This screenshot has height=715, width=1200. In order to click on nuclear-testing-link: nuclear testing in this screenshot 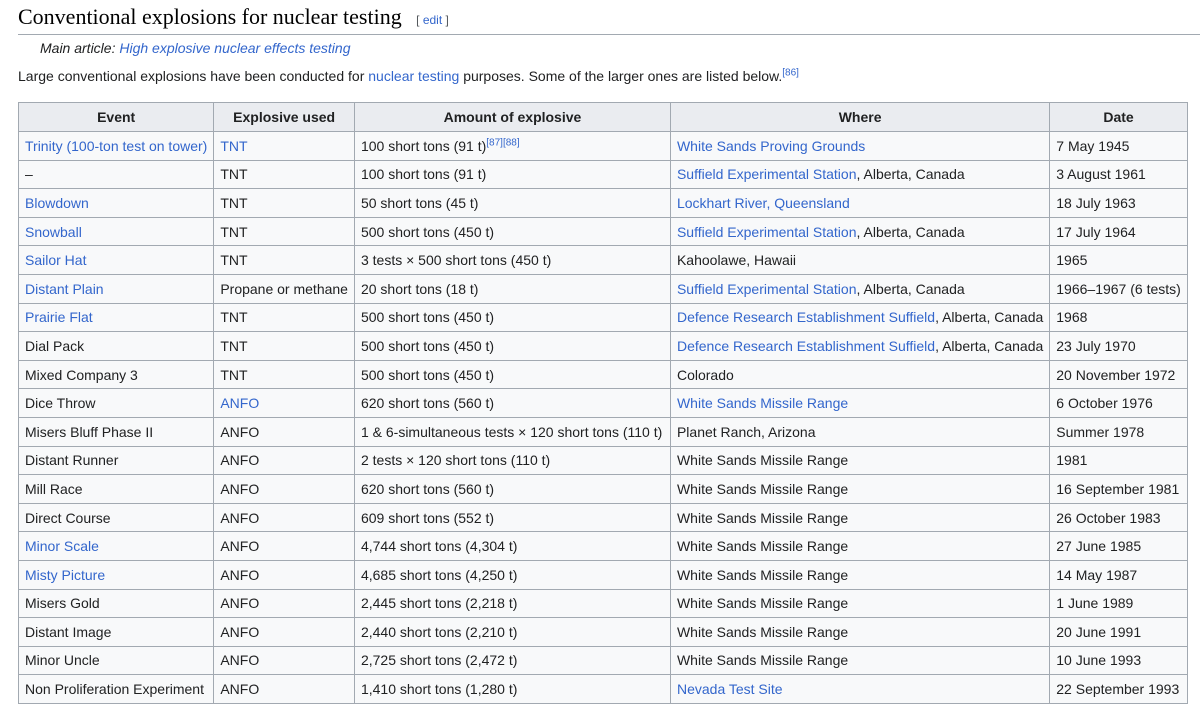, I will do `click(413, 76)`.